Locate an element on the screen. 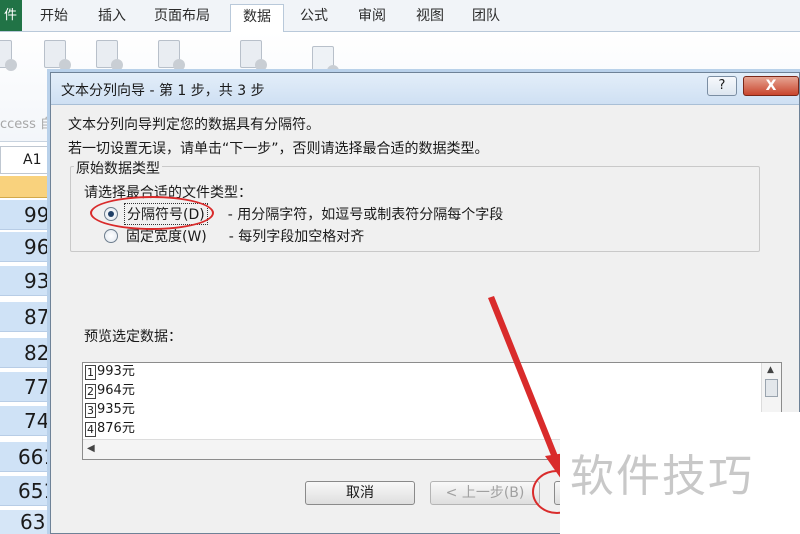  from-text-icon is located at coordinates (109, 55).